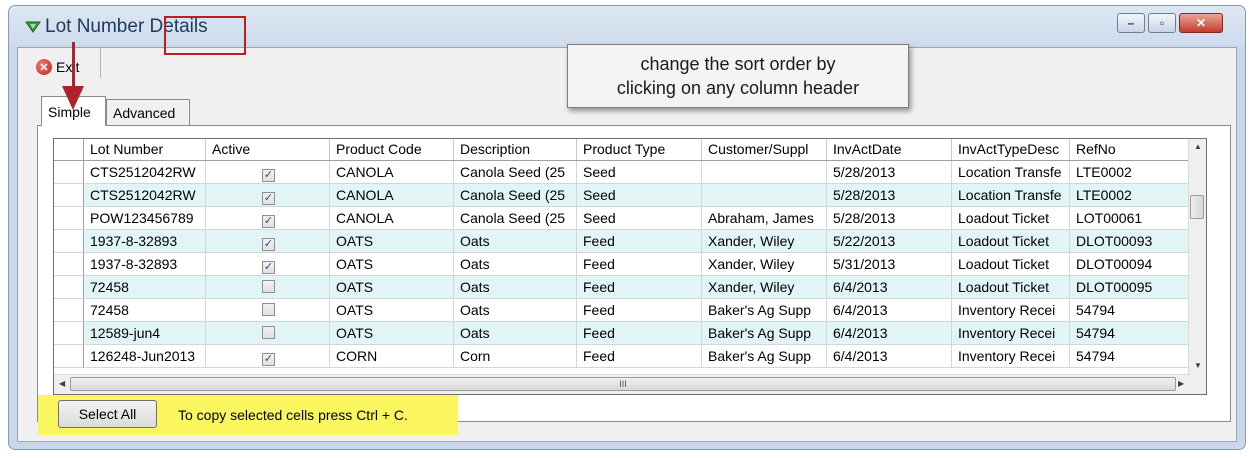 The height and width of the screenshot is (458, 1256). I want to click on column-header-invact-type-desc: InvActTypeDesc, so click(1011, 149).